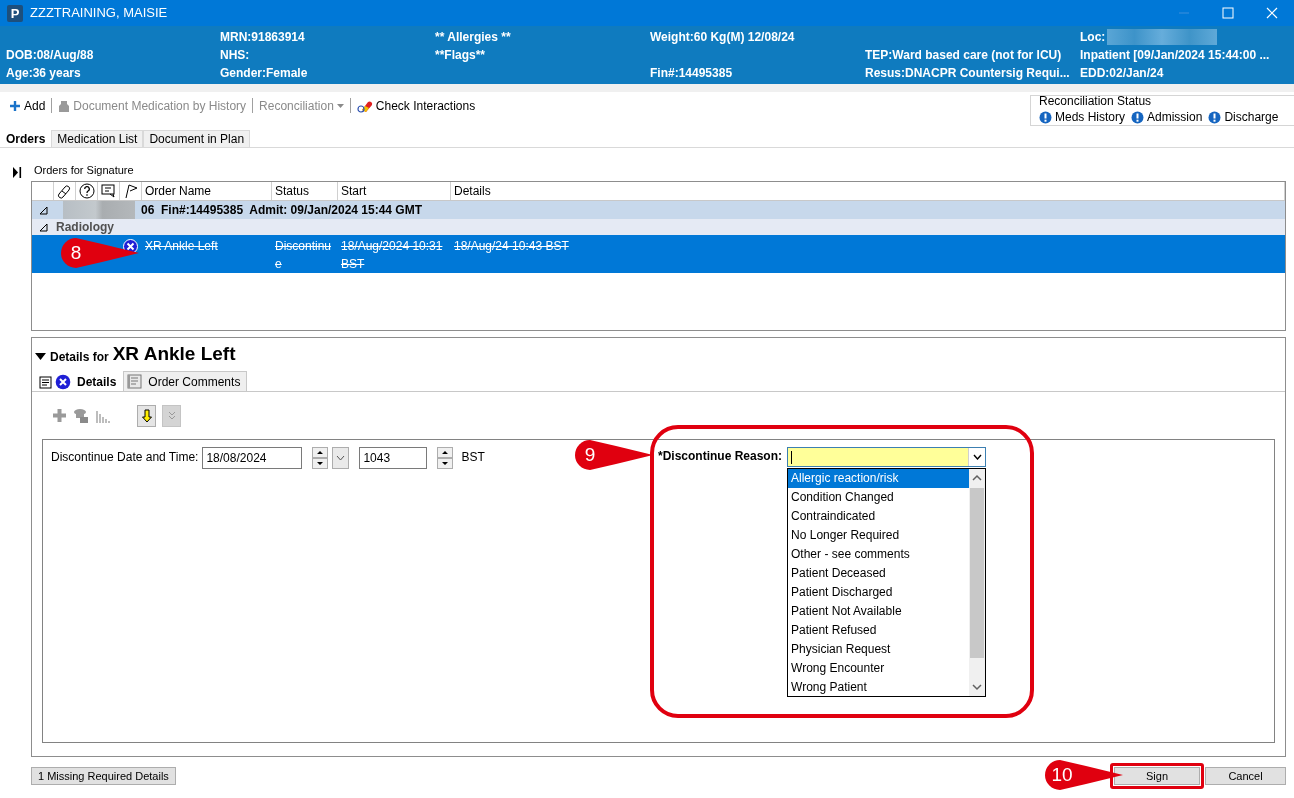 This screenshot has height=798, width=1294. I want to click on dropdown-option: Patient Refused, so click(879, 630).